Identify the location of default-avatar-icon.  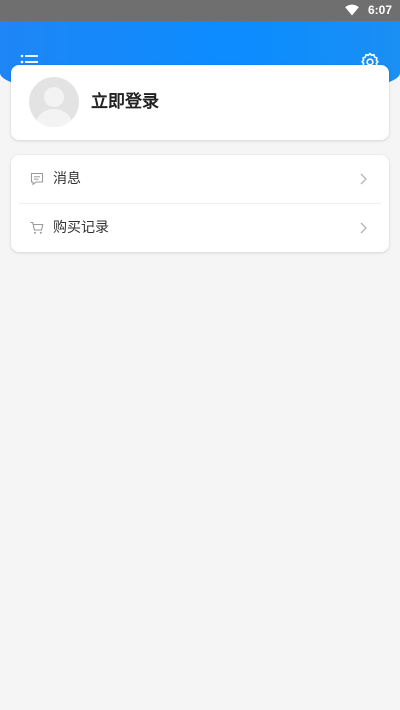
(54, 102).